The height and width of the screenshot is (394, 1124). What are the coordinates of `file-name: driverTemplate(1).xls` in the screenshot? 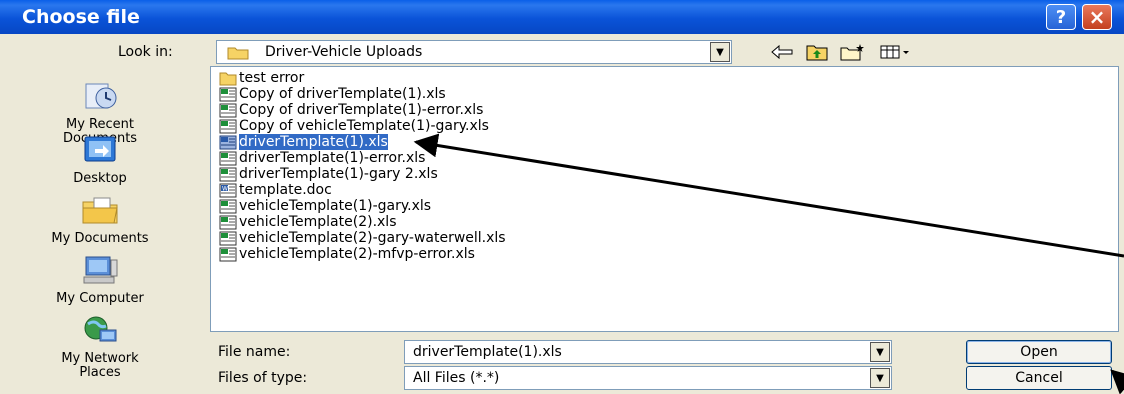 It's located at (313, 142).